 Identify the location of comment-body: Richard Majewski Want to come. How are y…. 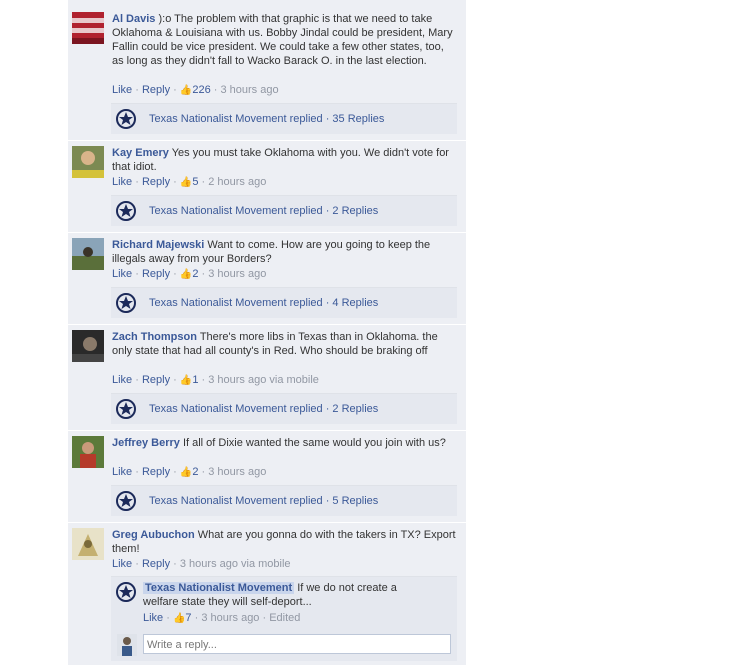
(284, 252).